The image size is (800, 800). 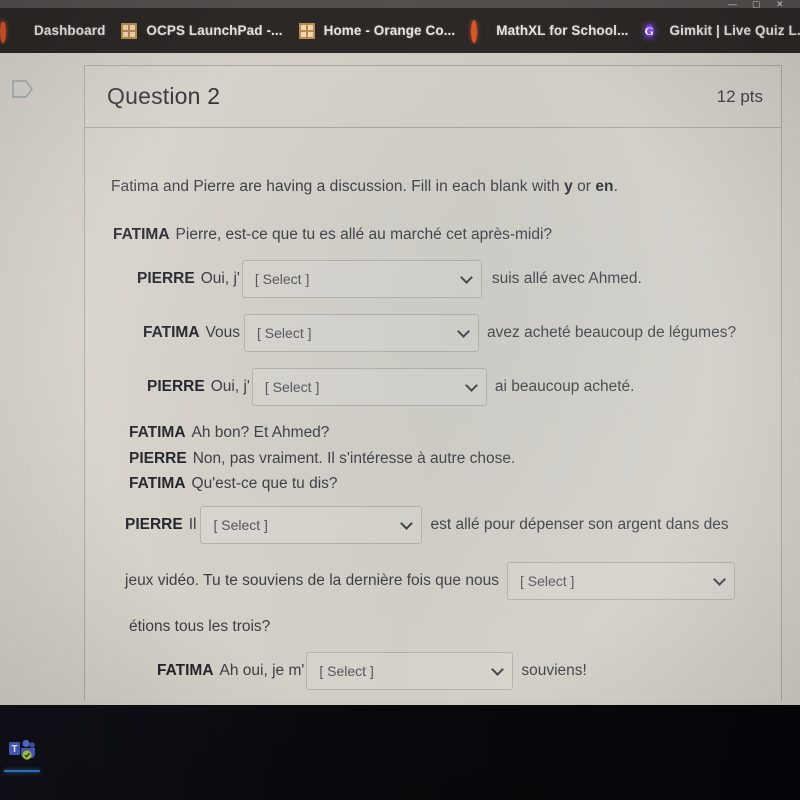 I want to click on points-badge: 12 pts, so click(x=739, y=96).